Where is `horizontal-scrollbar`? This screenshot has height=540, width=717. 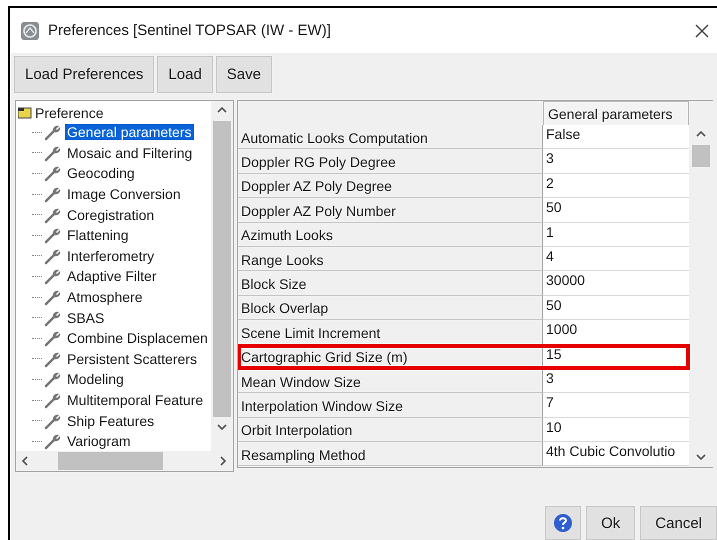 horizontal-scrollbar is located at coordinates (124, 461).